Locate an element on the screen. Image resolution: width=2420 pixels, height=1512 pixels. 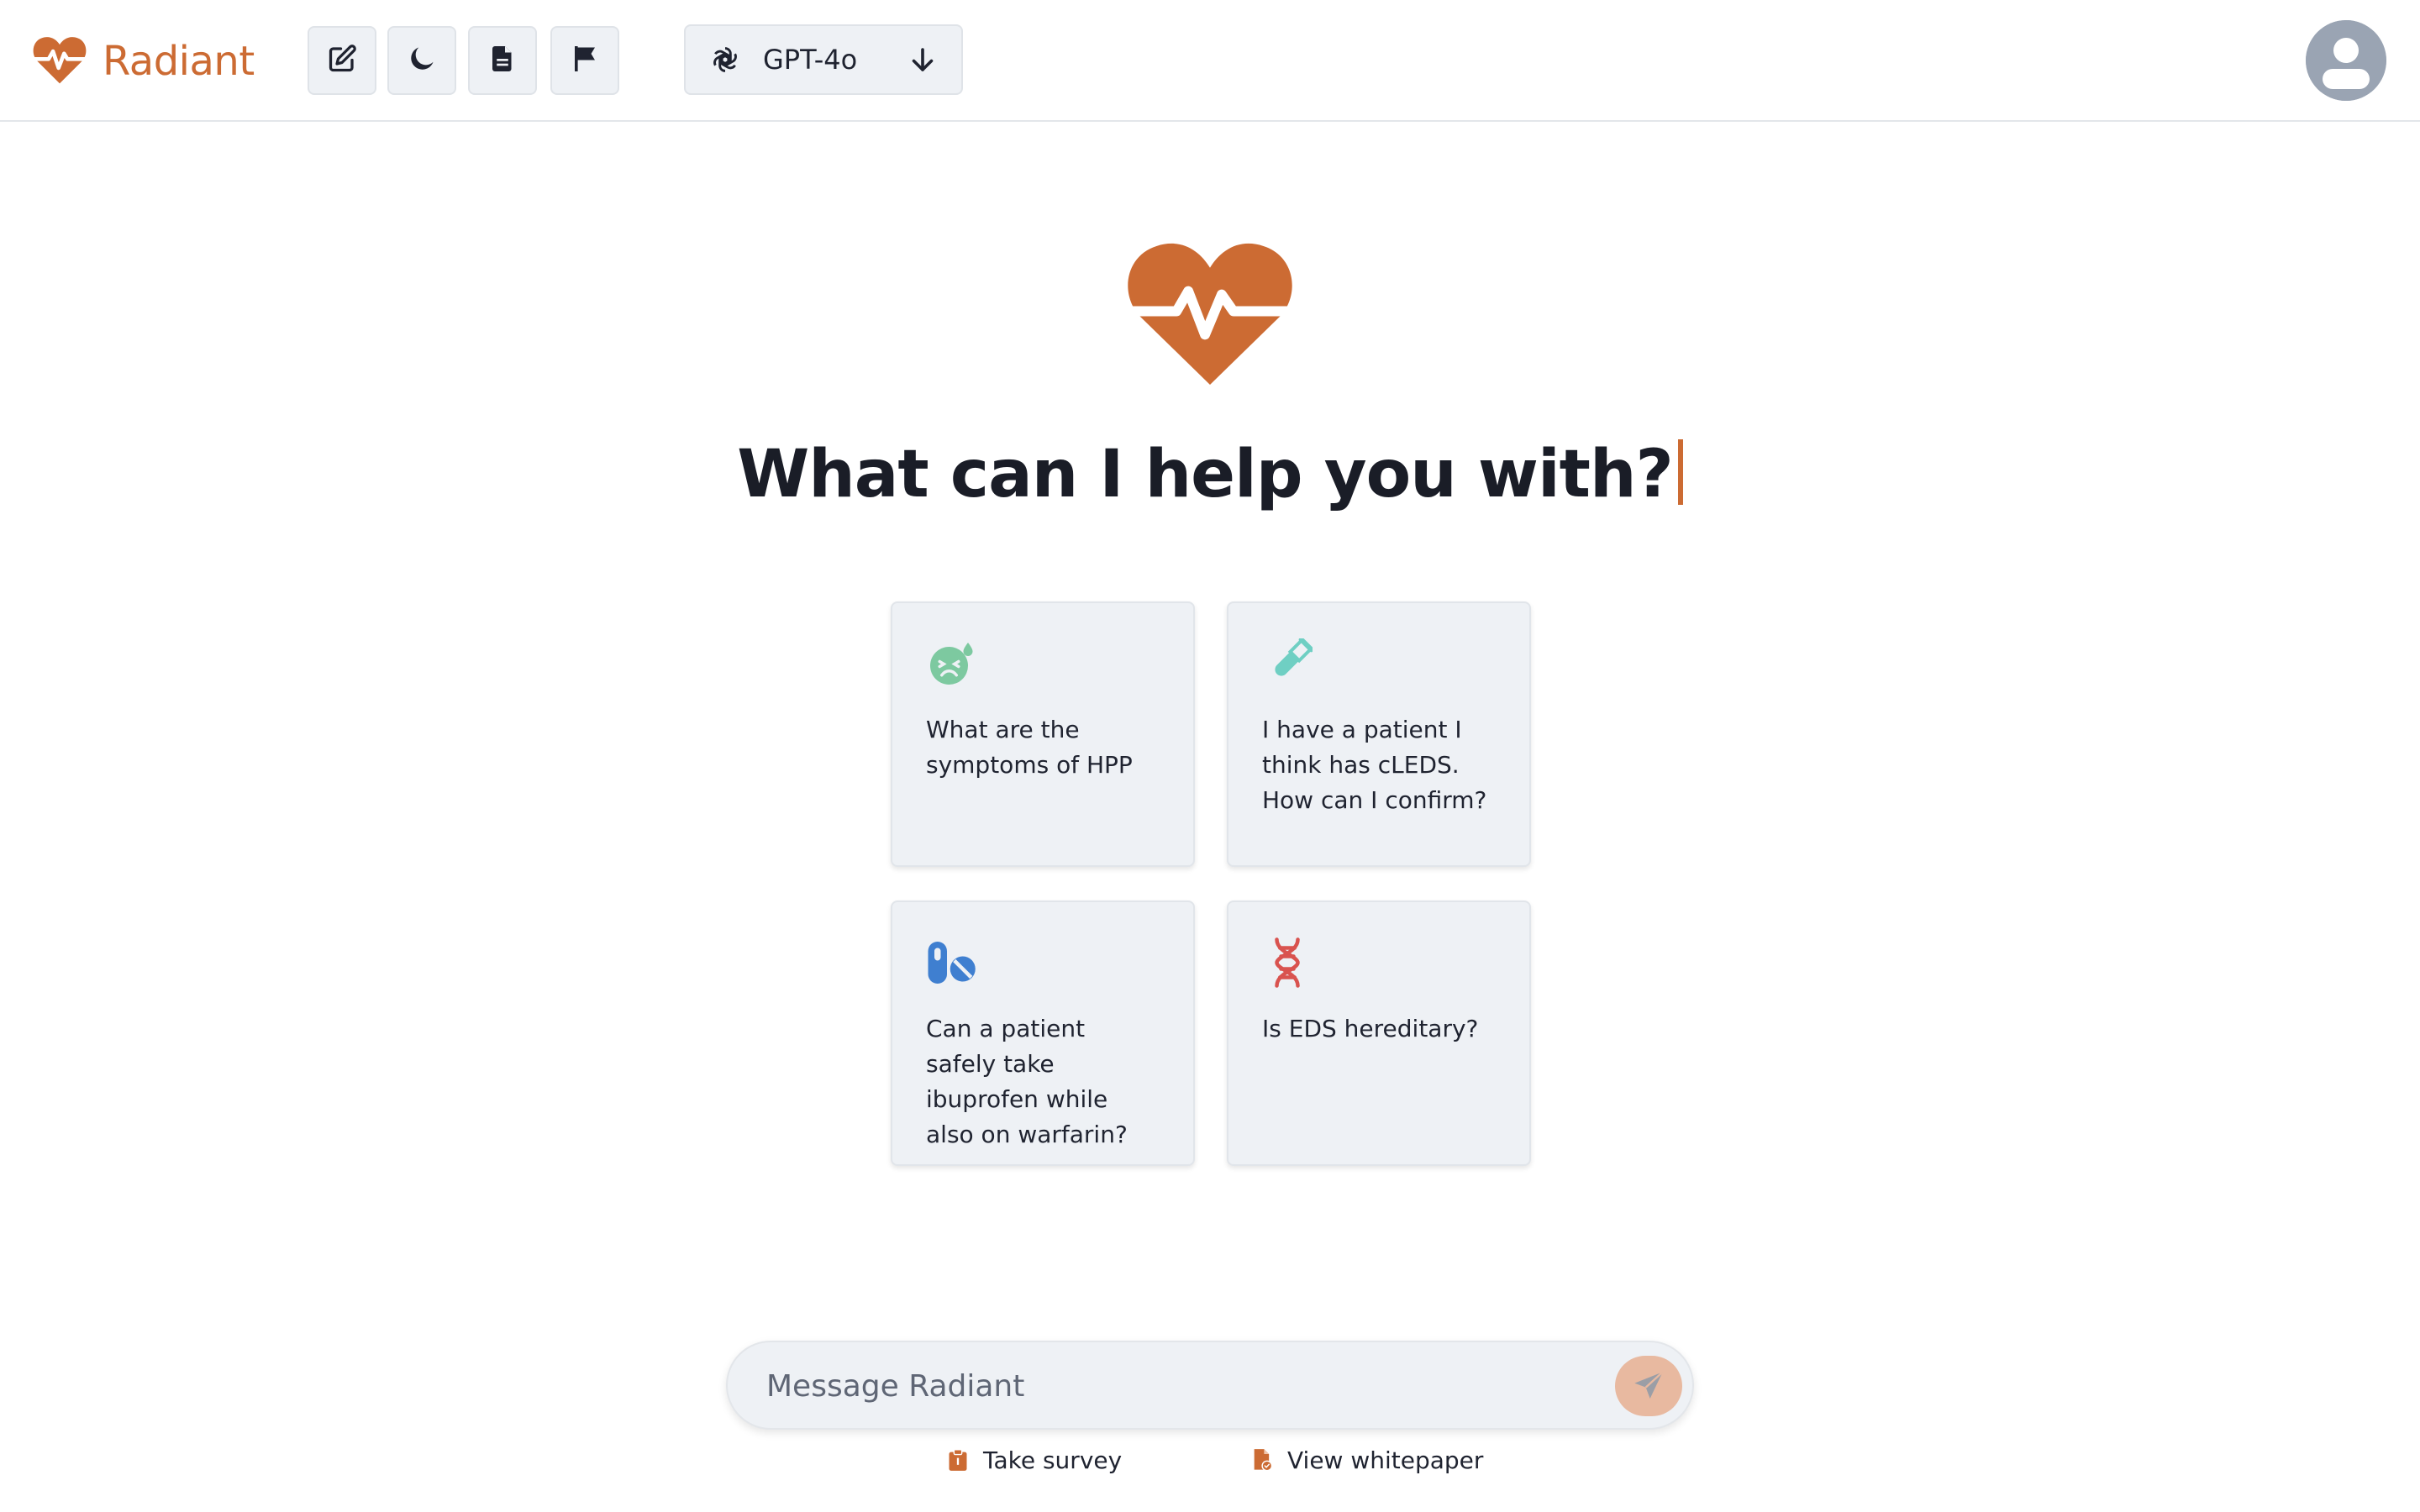
new-chat-button is located at coordinates (342, 60).